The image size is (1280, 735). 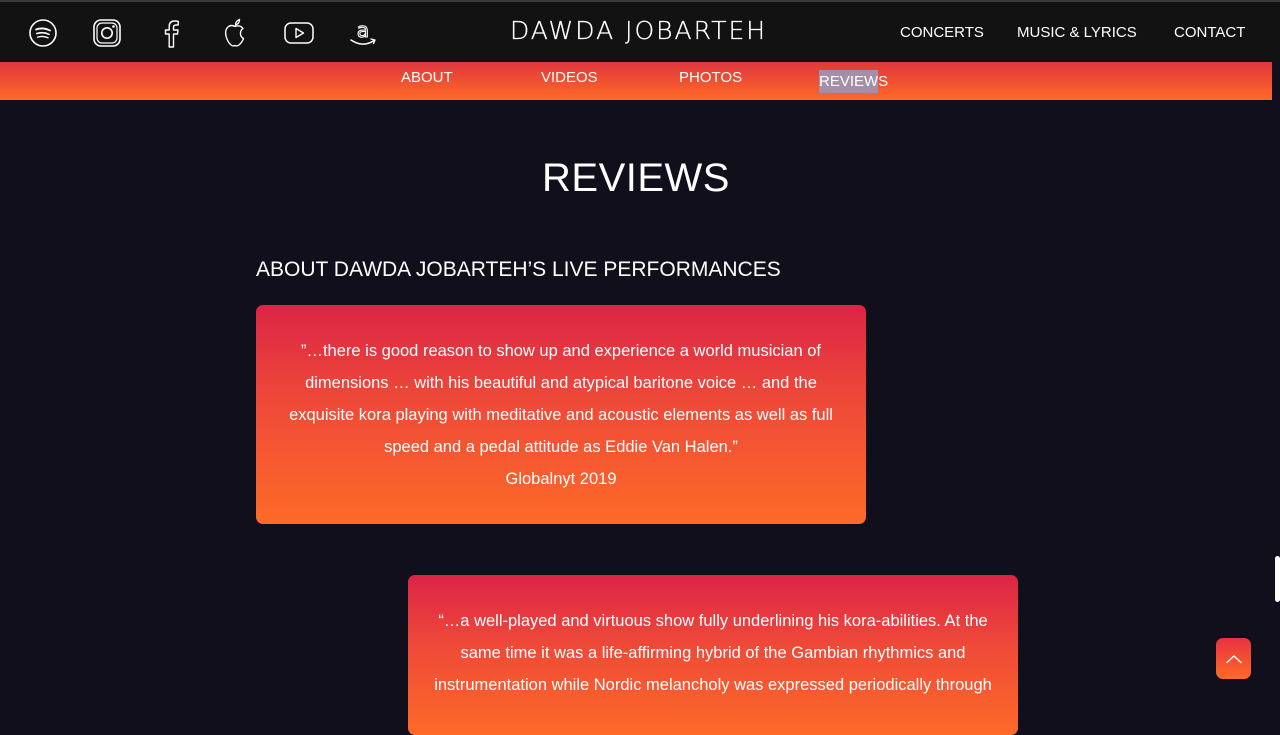 I want to click on section-heading: ABOUT DAWDA JOBARTEH’S LIVE PERFORMANCES, so click(x=518, y=269).